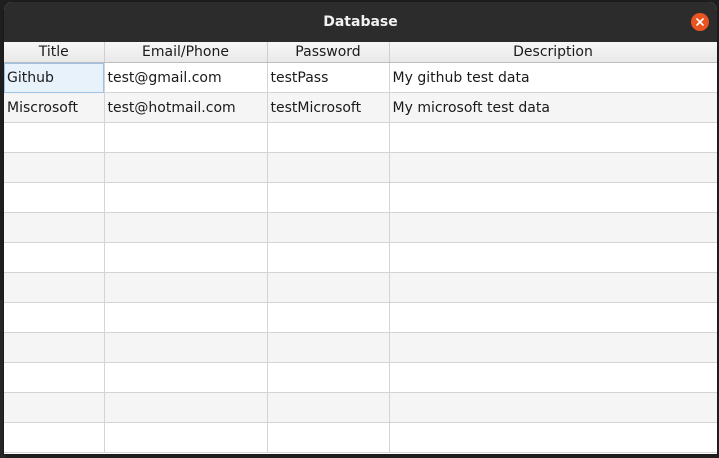  What do you see at coordinates (553, 52) in the screenshot?
I see `column-header-description: Description` at bounding box center [553, 52].